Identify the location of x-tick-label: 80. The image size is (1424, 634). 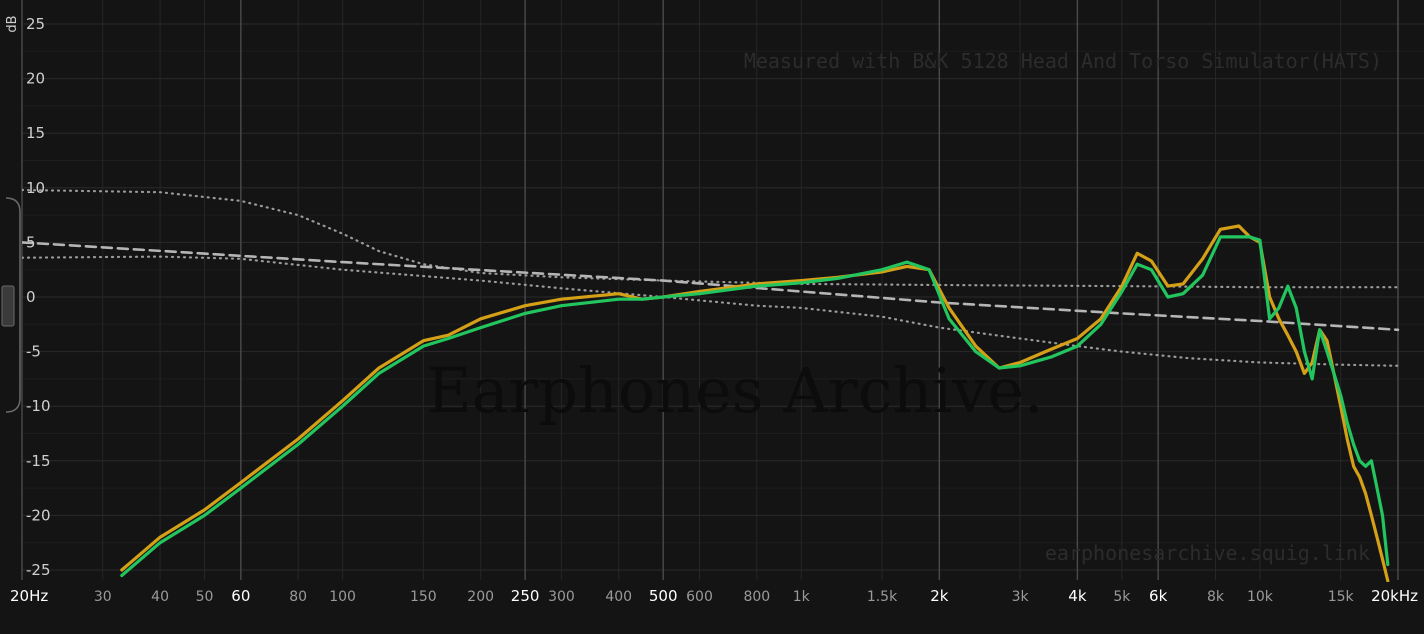
(298, 597).